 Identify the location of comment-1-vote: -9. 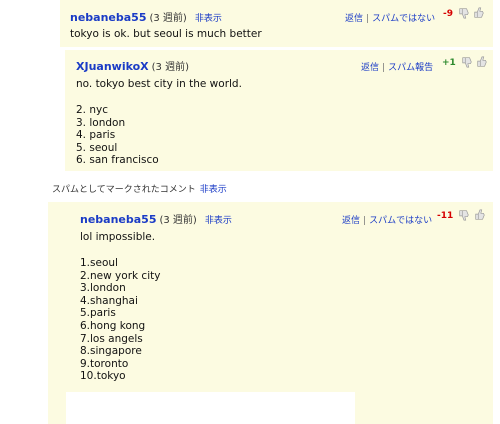
(464, 13).